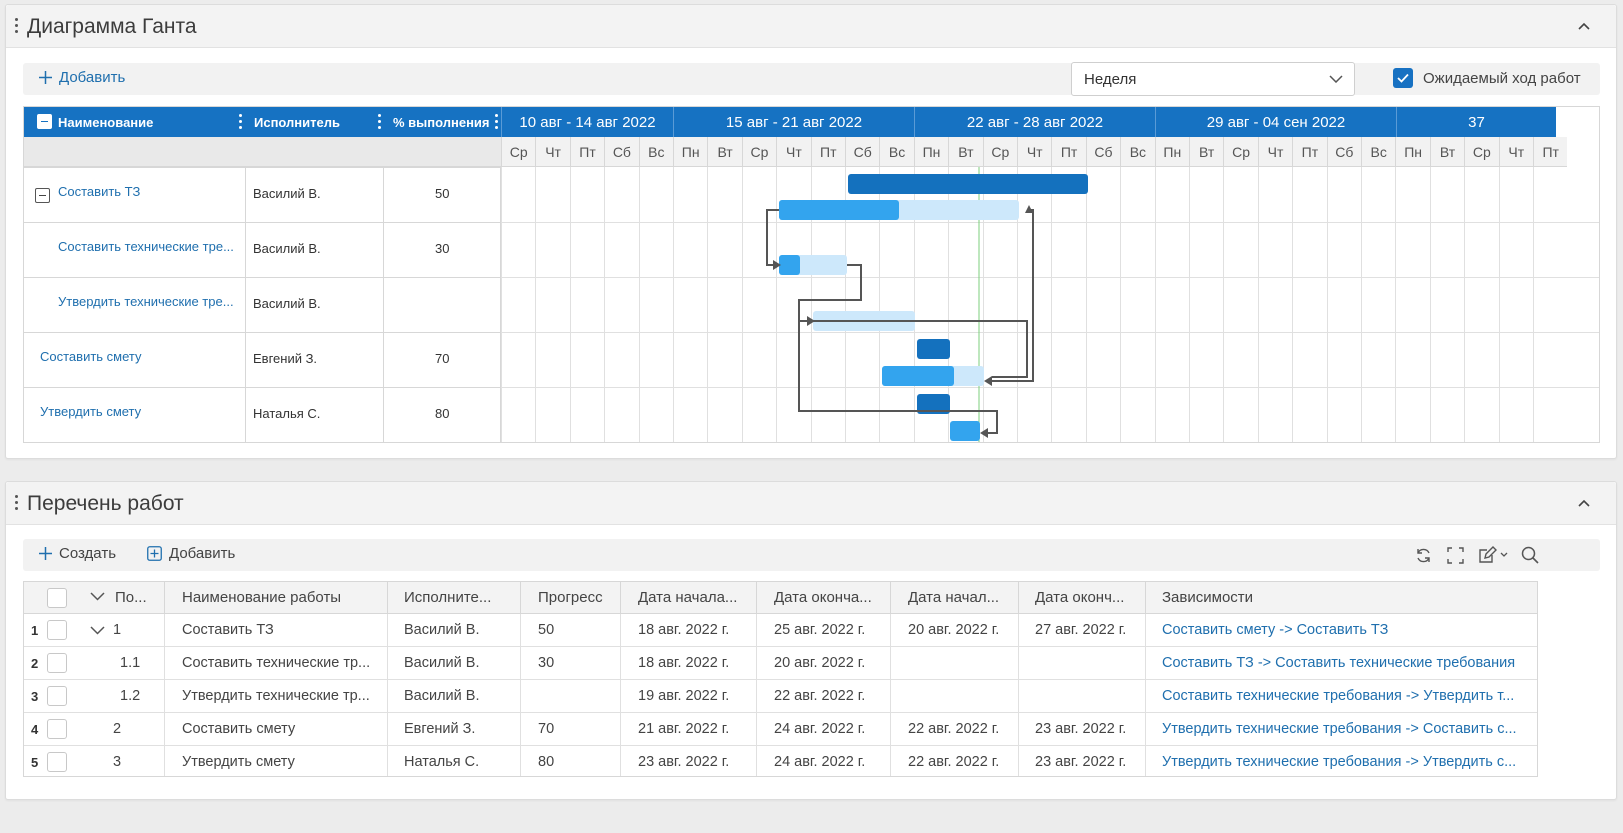  I want to click on scale-select: Неделя, so click(1213, 79).